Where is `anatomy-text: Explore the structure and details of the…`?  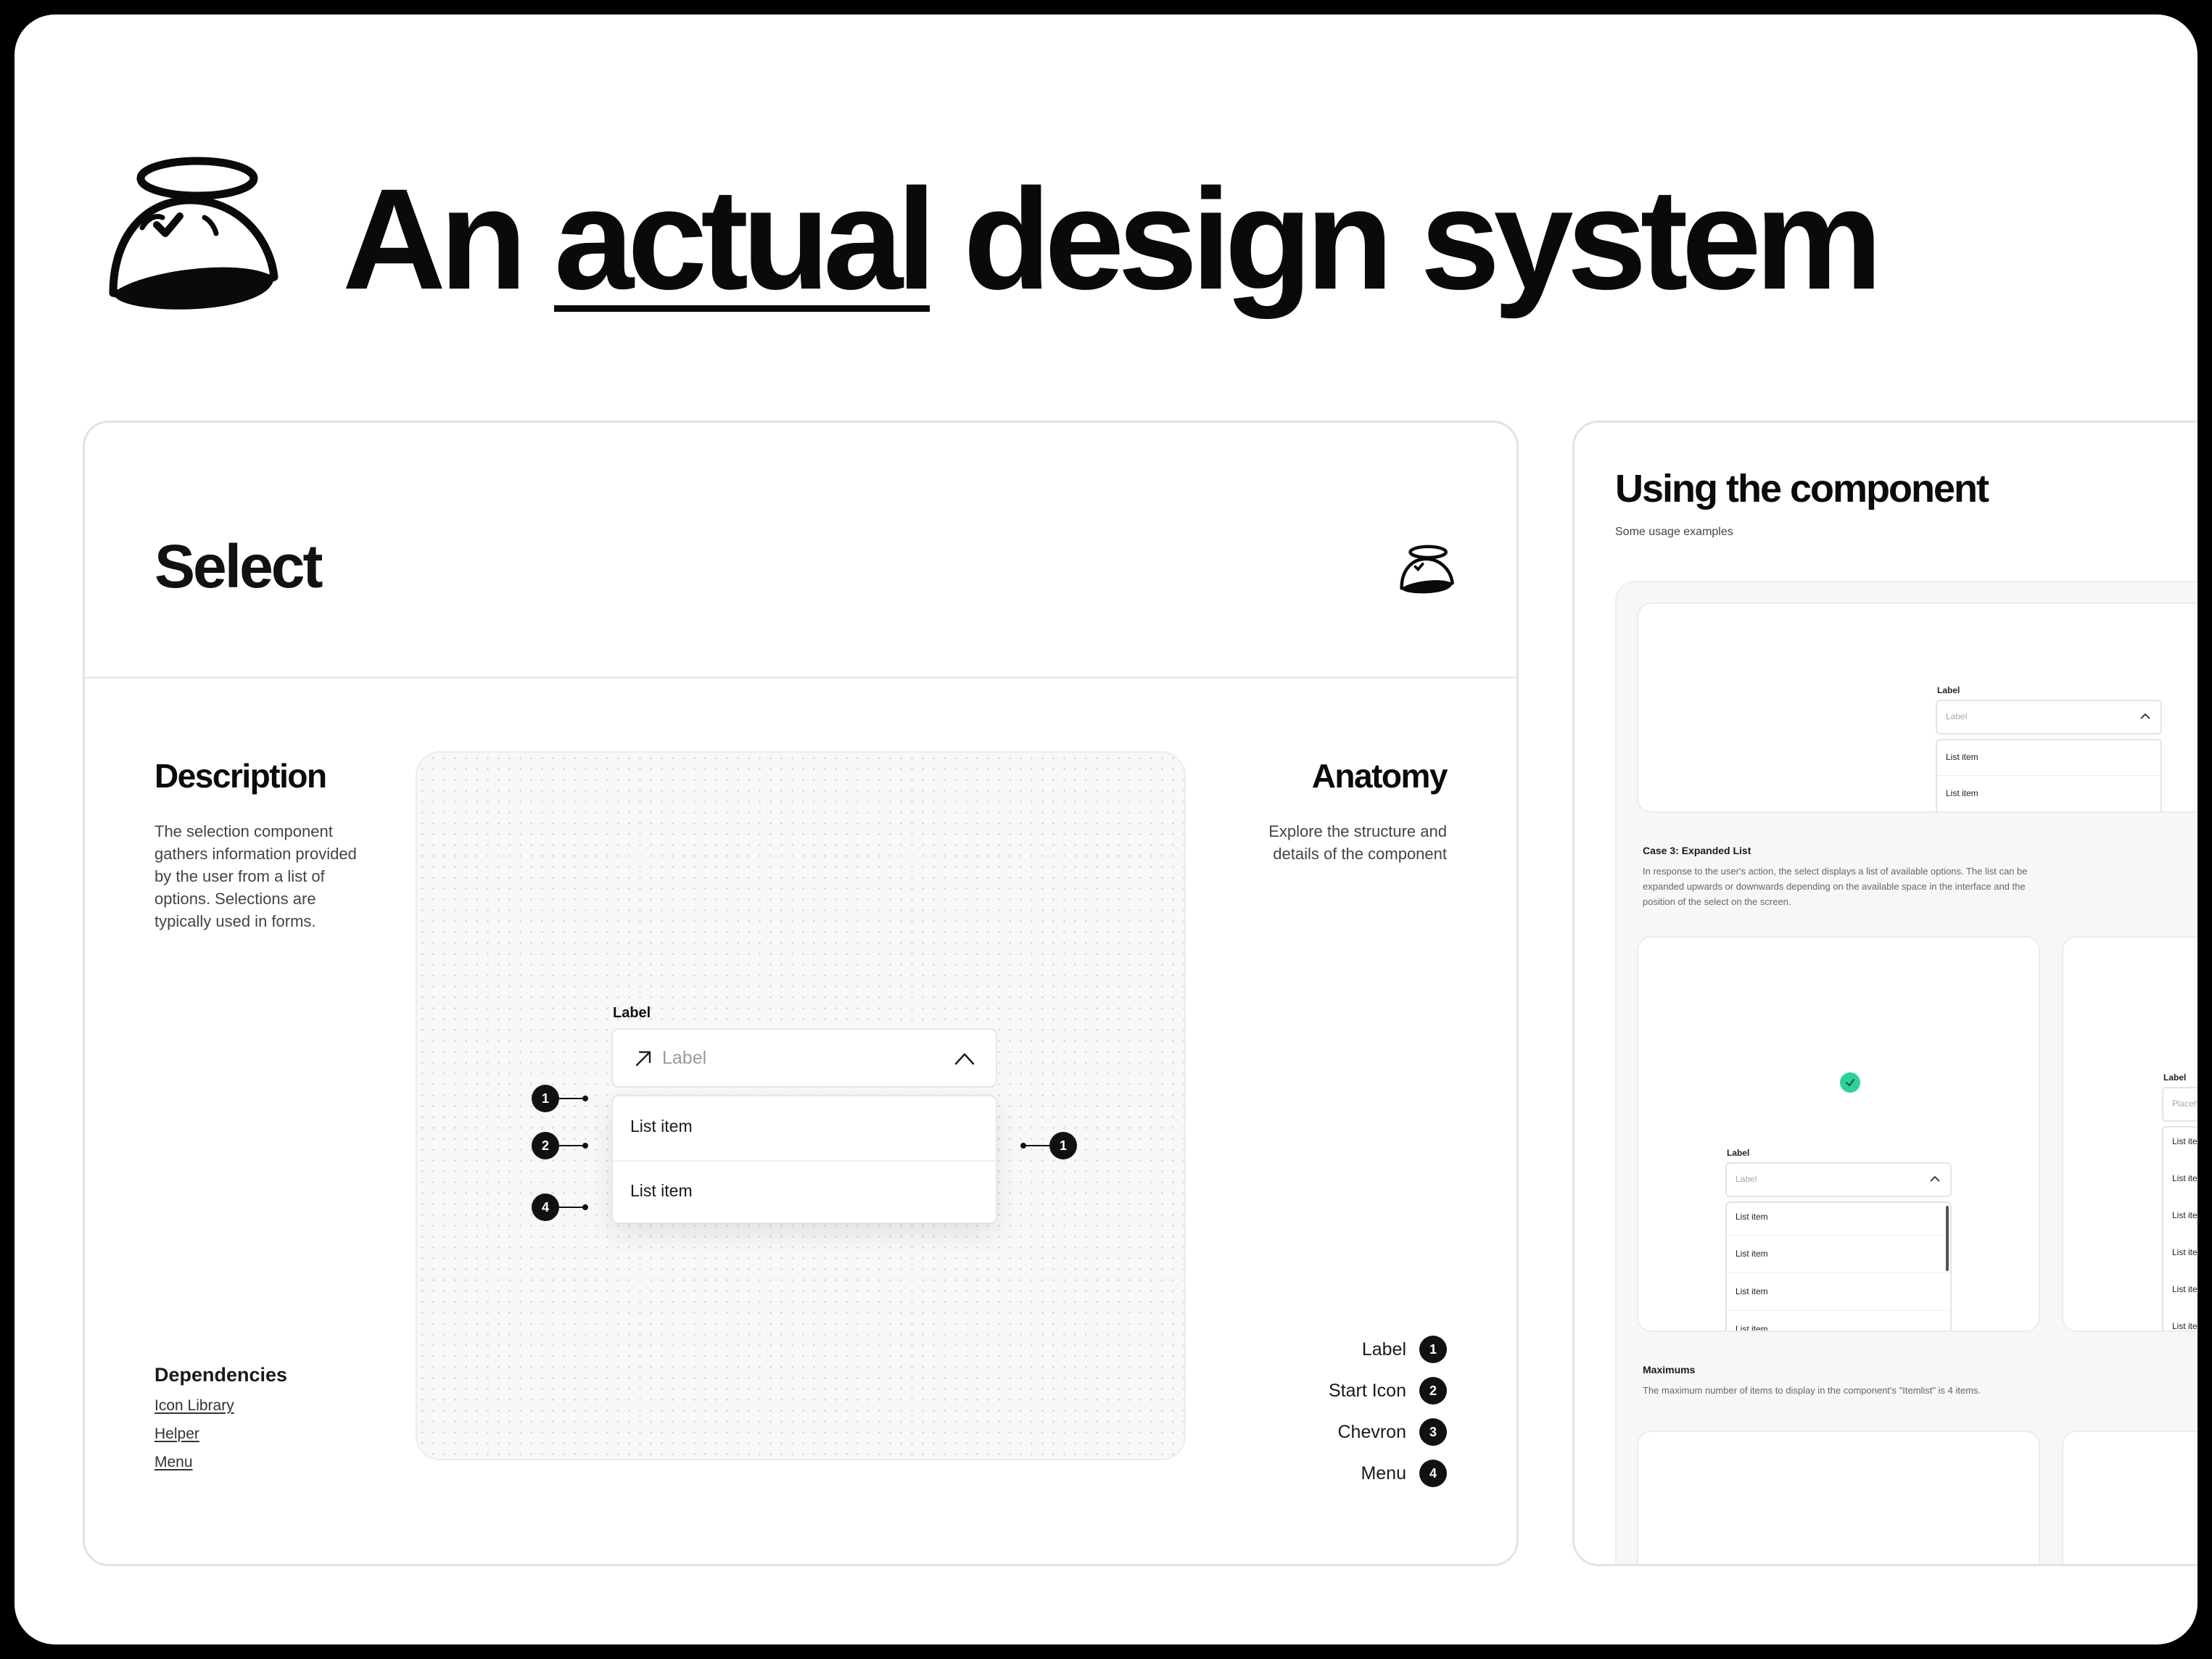 anatomy-text: Explore the structure and details of the… is located at coordinates (1357, 843).